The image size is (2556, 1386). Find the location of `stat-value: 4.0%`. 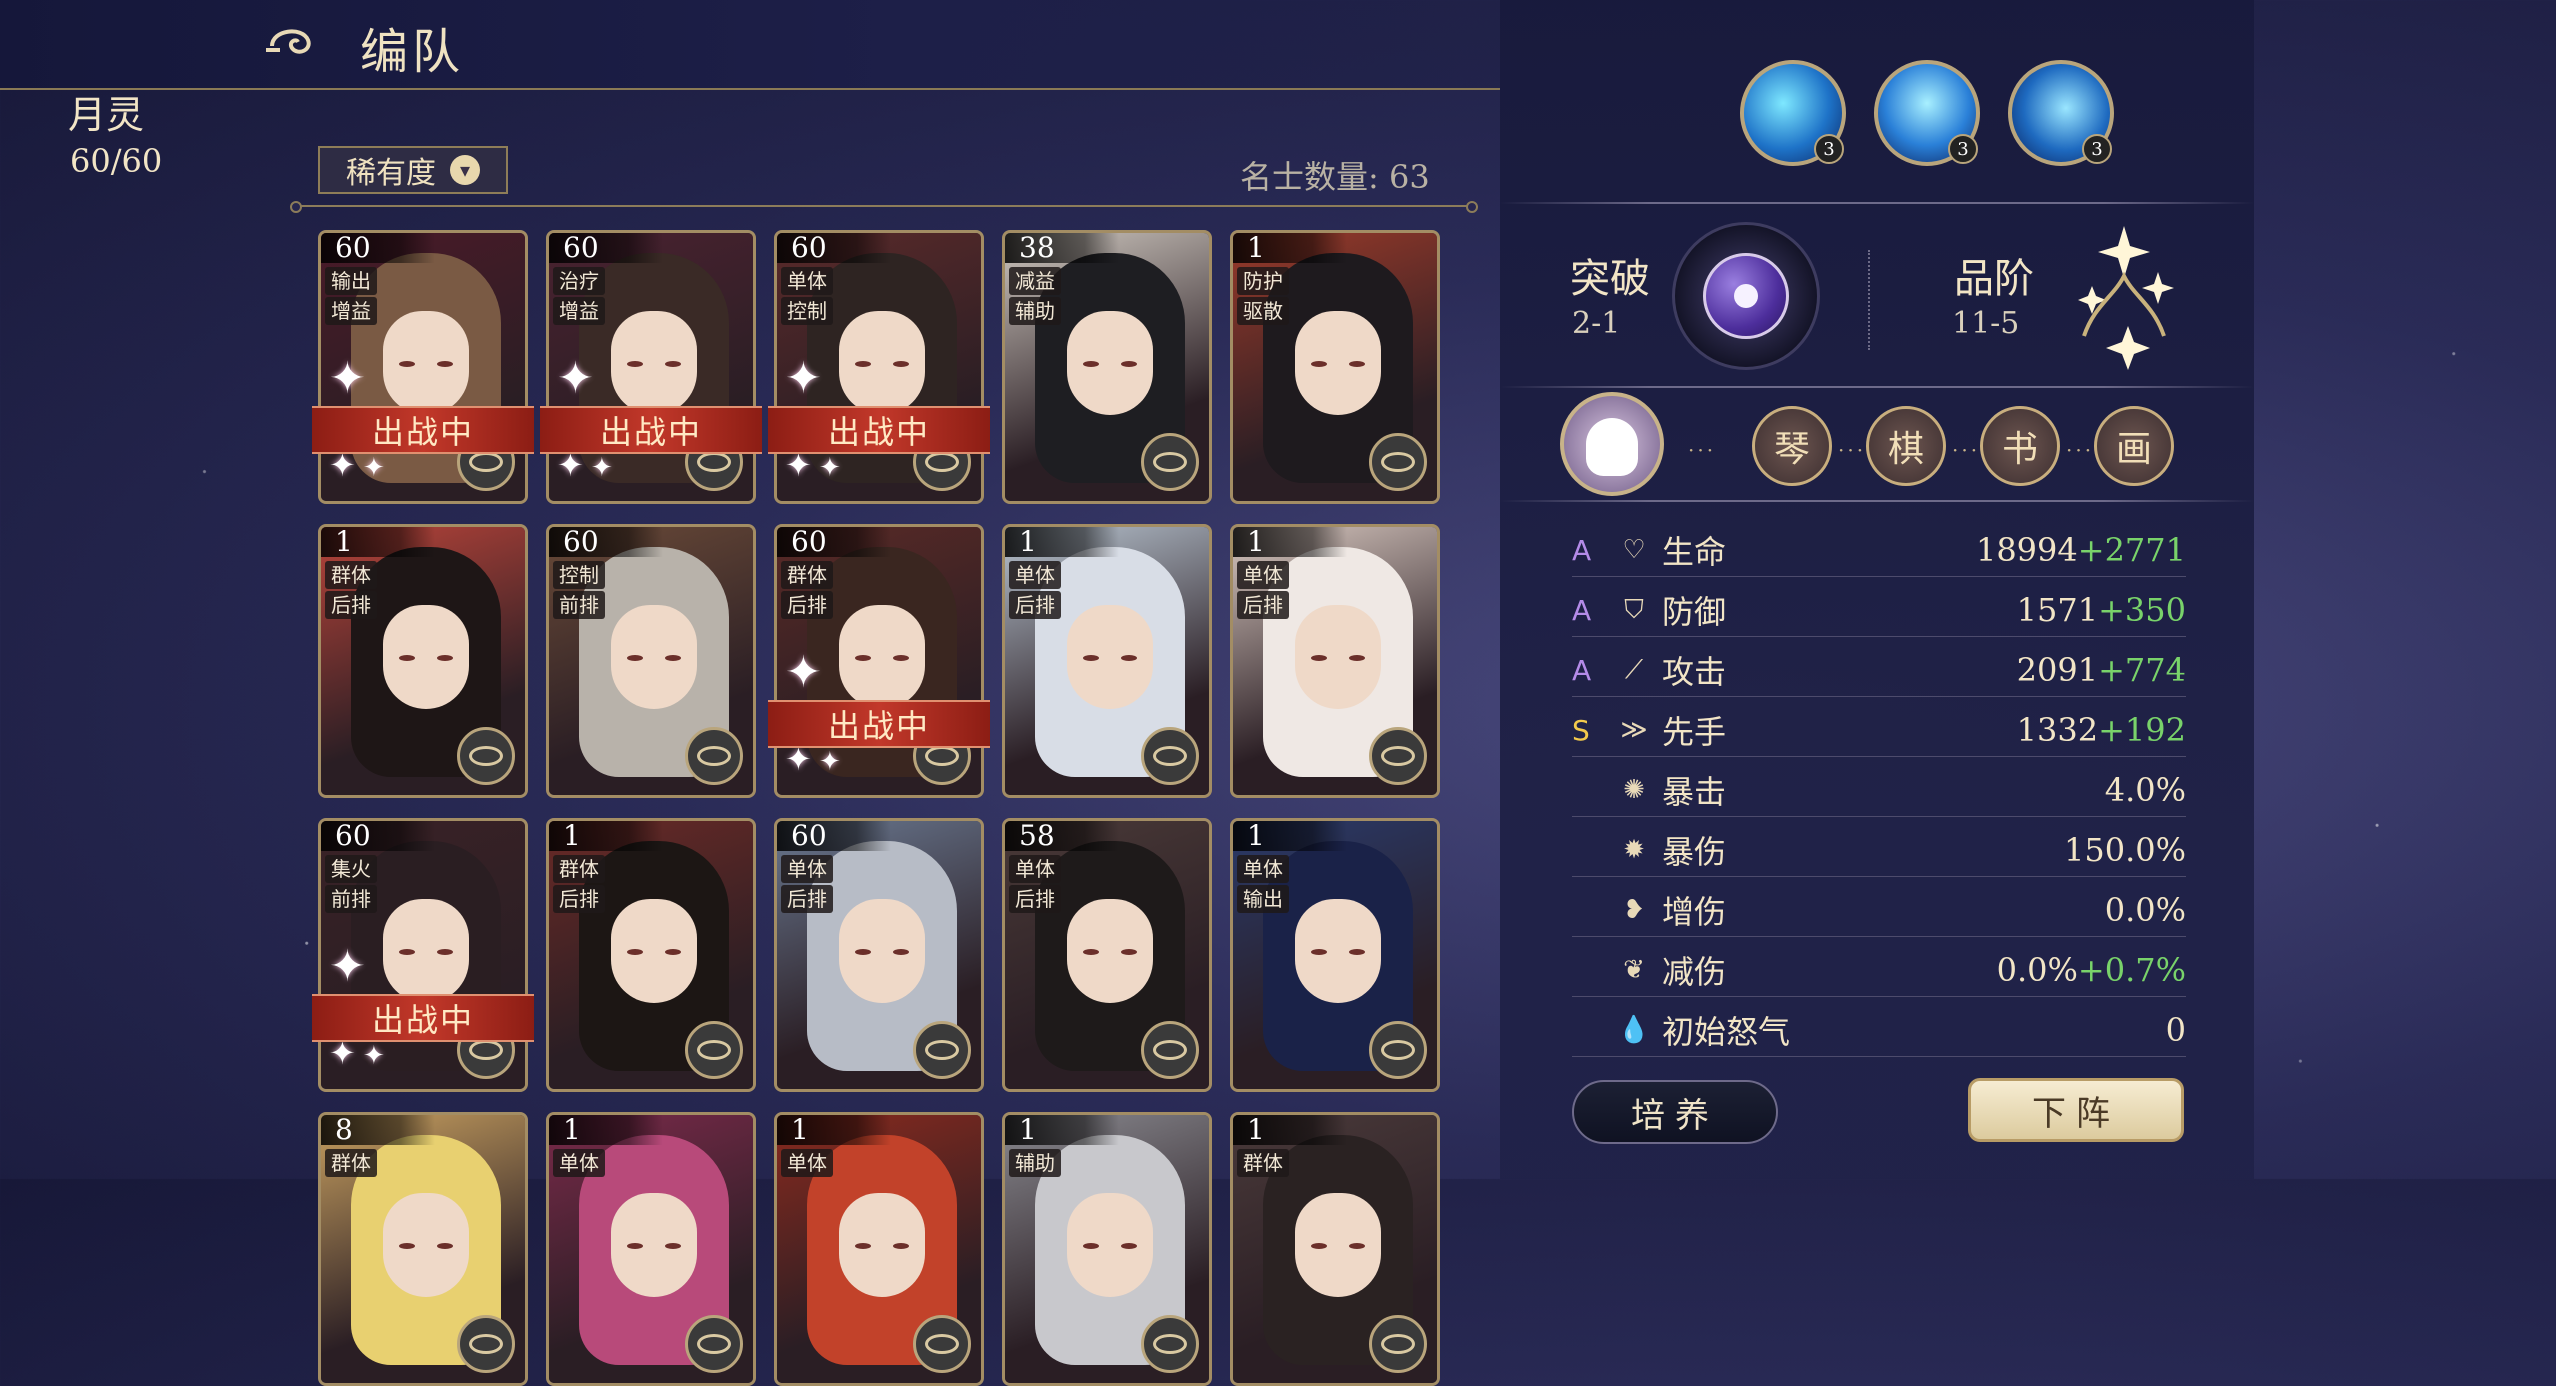

stat-value: 4.0% is located at coordinates (2145, 790).